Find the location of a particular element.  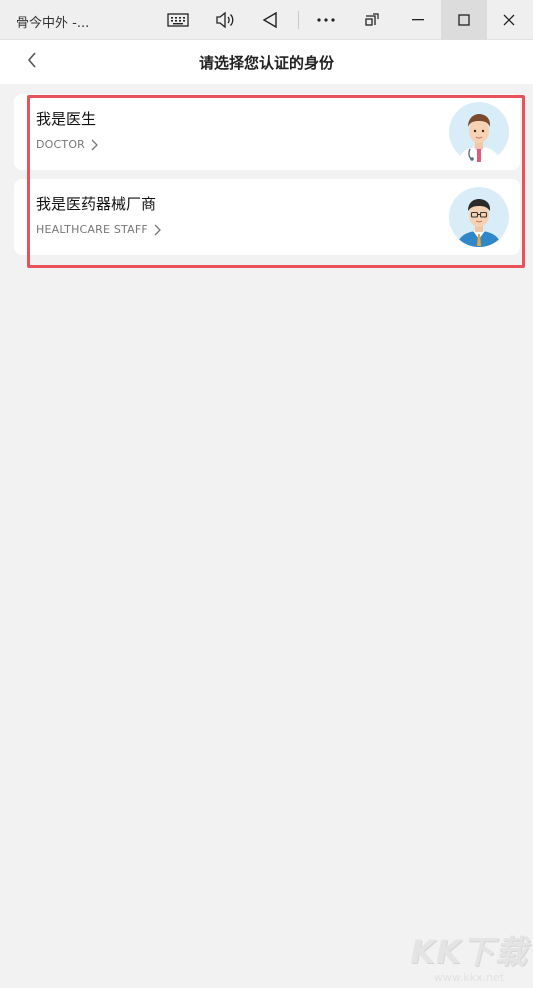

volume-icon is located at coordinates (225, 20).